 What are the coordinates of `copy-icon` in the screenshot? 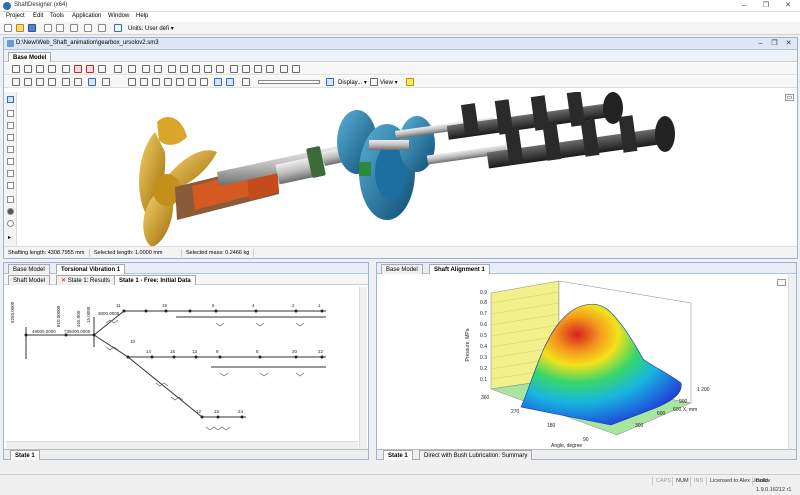 It's located at (74, 28).